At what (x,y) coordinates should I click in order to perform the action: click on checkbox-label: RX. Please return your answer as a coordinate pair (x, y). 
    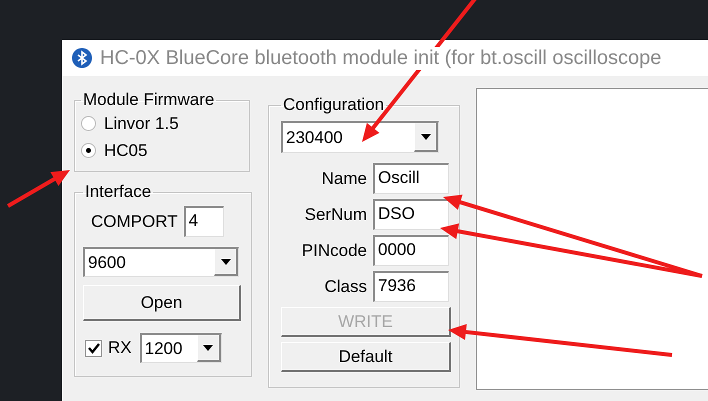
    Looking at the image, I should click on (120, 348).